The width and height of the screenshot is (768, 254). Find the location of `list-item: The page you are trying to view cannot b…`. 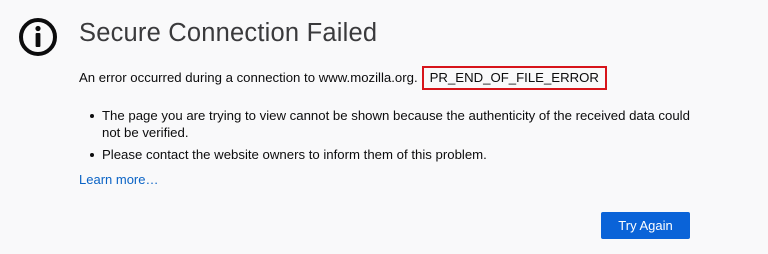

list-item: The page you are trying to view cannot b… is located at coordinates (398, 124).